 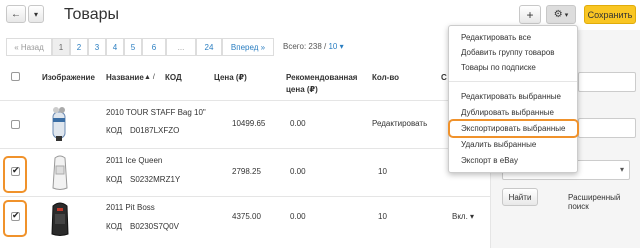 What do you see at coordinates (115, 47) in the screenshot?
I see `pagination-page: 4` at bounding box center [115, 47].